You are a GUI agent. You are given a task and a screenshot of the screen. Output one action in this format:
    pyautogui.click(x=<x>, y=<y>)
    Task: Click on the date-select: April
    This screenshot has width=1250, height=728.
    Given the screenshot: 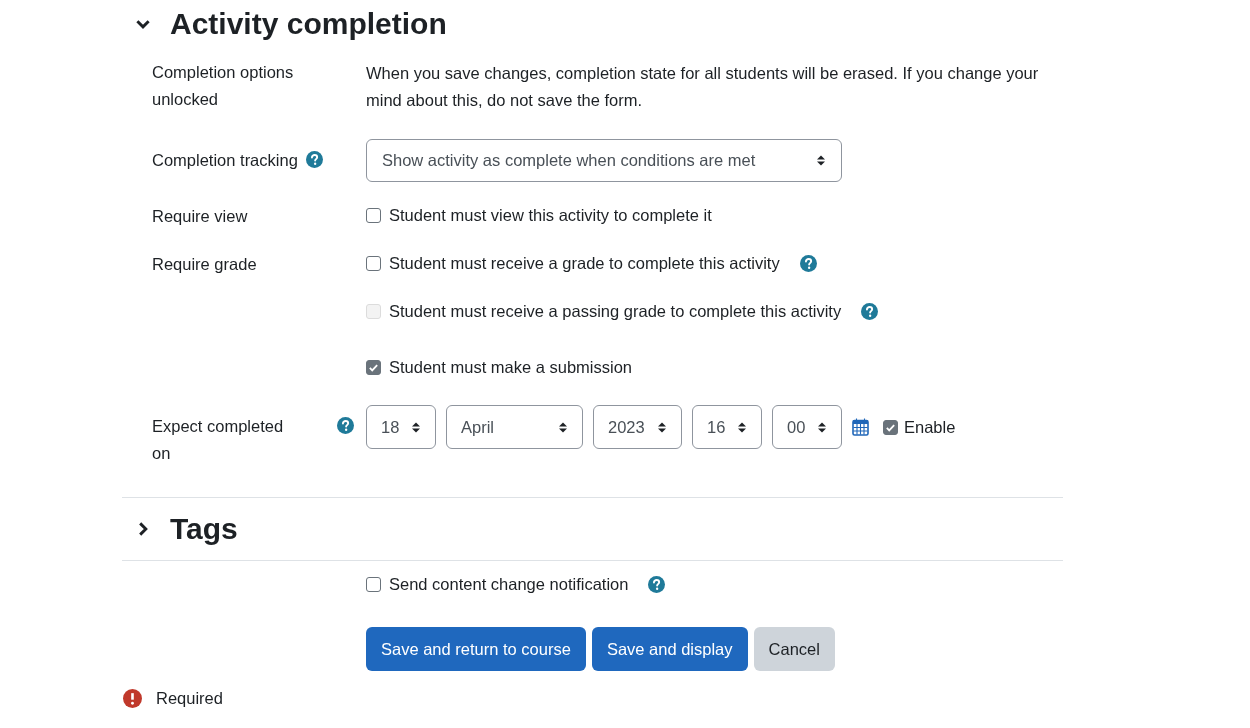 What is the action you would take?
    pyautogui.click(x=514, y=427)
    